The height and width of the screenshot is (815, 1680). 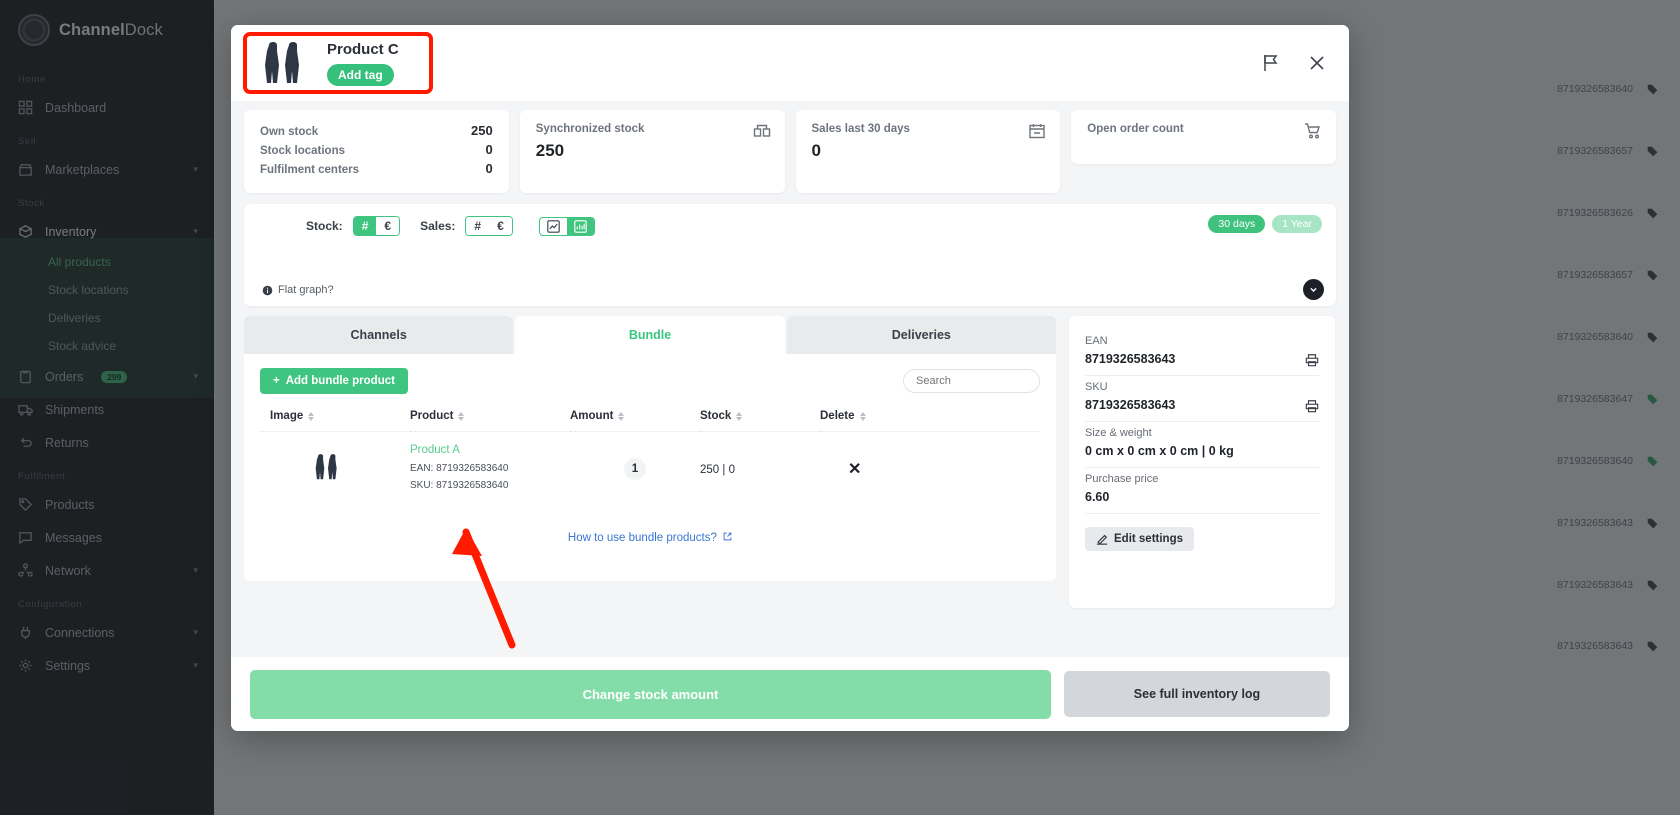 I want to click on sku-value: 8719326583643, so click(x=1130, y=405).